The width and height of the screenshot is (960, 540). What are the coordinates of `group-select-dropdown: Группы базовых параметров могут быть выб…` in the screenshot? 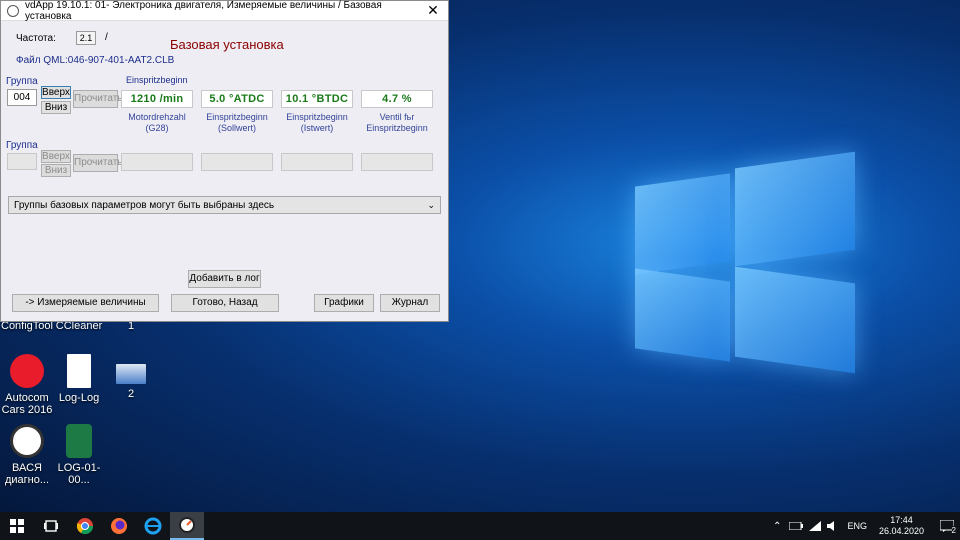 It's located at (224, 205).